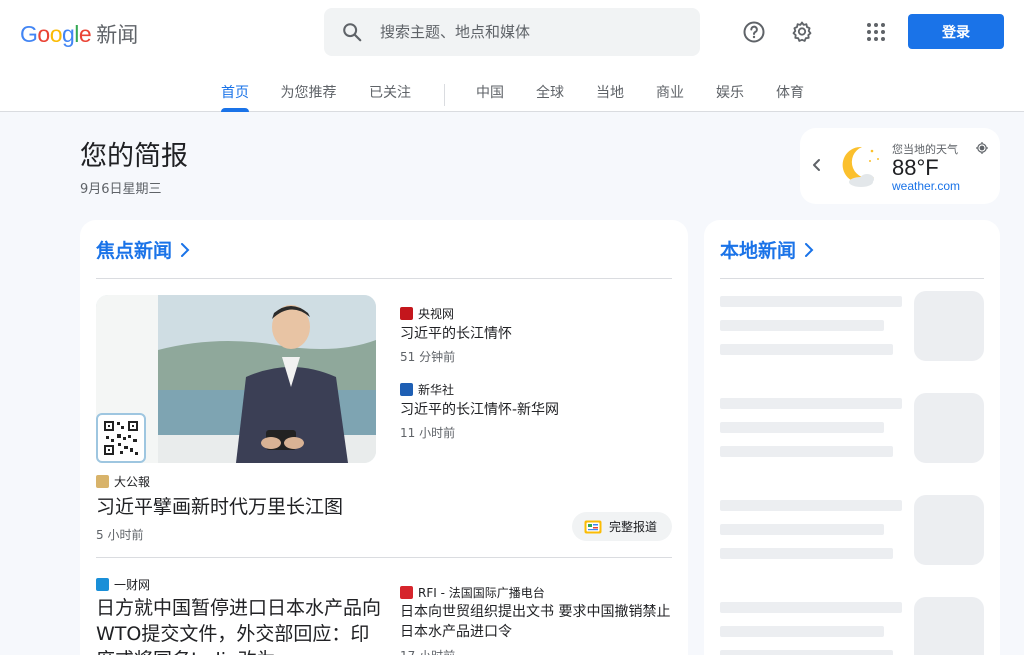  I want to click on tab-divider, so click(444, 95).